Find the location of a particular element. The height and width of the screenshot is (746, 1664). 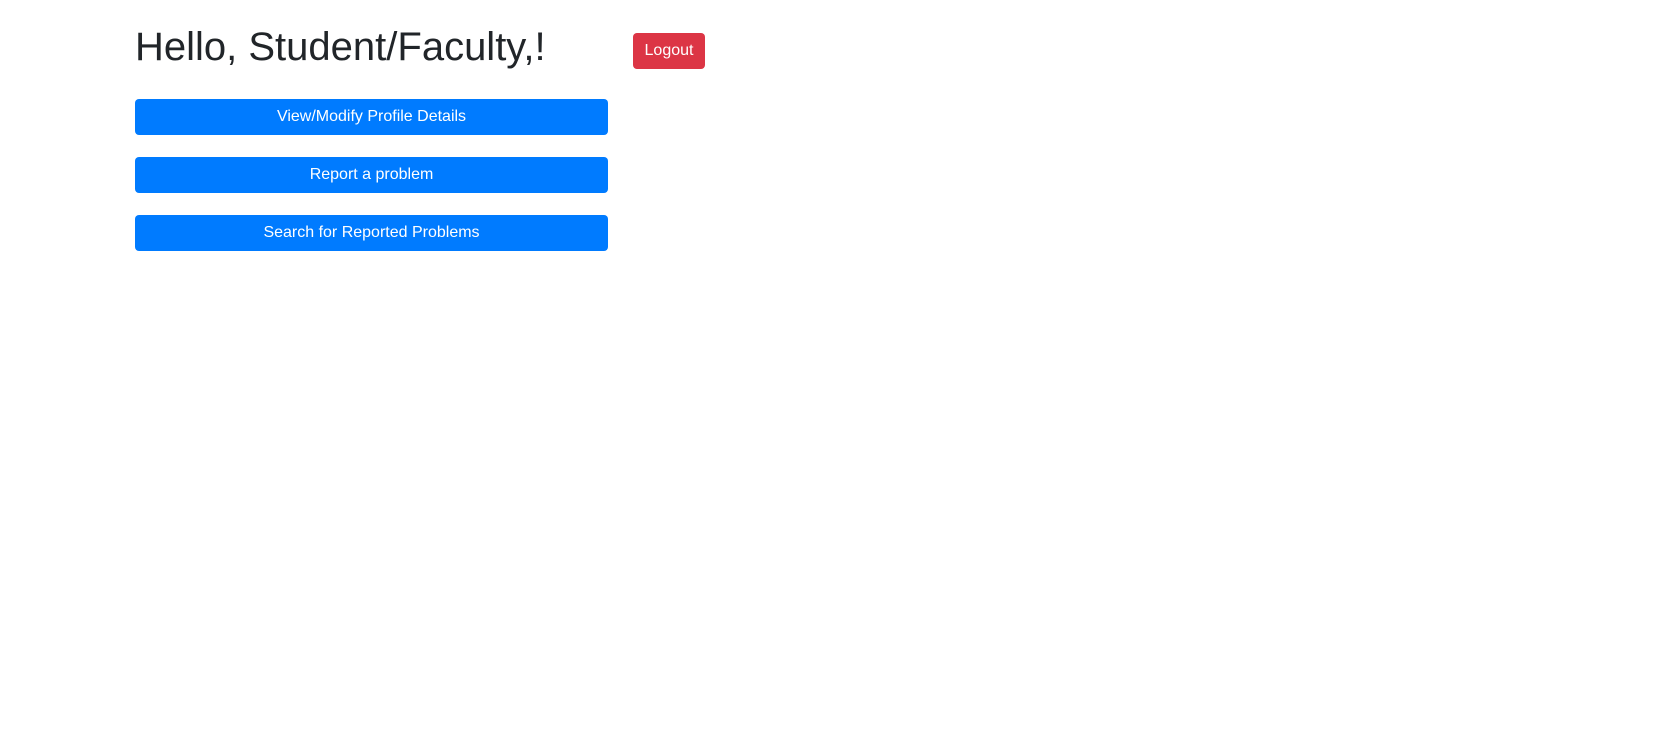

greeting-heading: Hello, Student/Faculty,! is located at coordinates (340, 47).